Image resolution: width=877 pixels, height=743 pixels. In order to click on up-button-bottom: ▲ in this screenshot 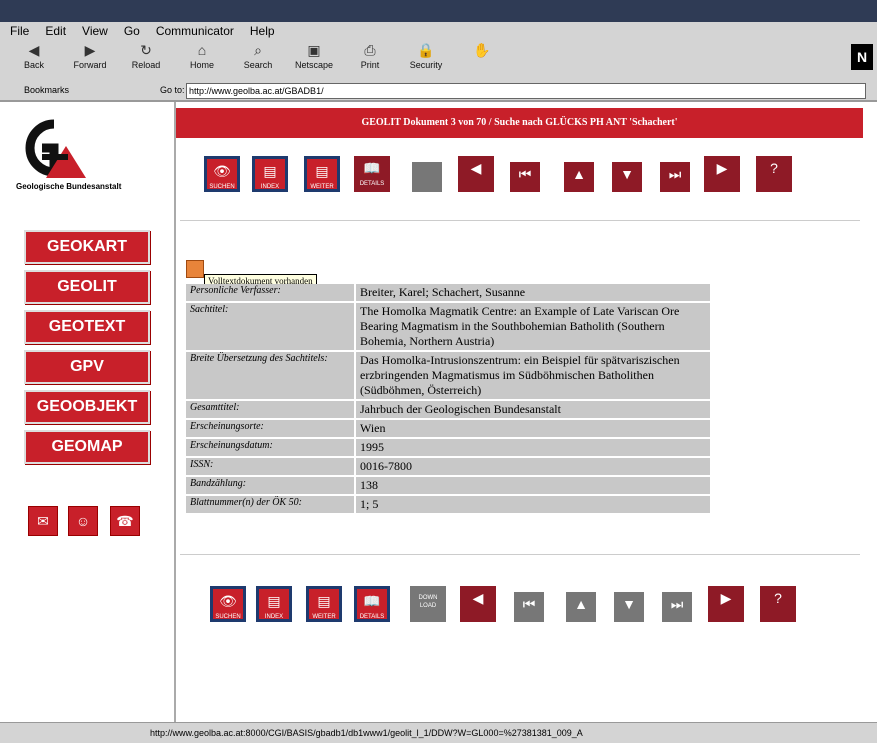, I will do `click(581, 607)`.